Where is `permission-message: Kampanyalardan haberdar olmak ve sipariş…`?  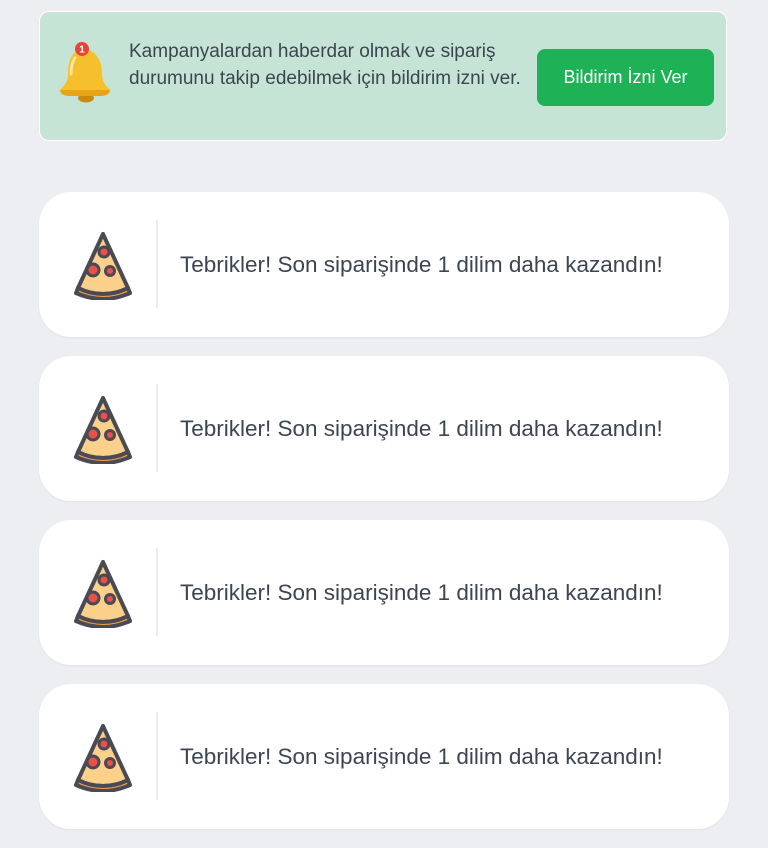 permission-message: Kampanyalardan haberdar olmak ve sipariş… is located at coordinates (325, 65).